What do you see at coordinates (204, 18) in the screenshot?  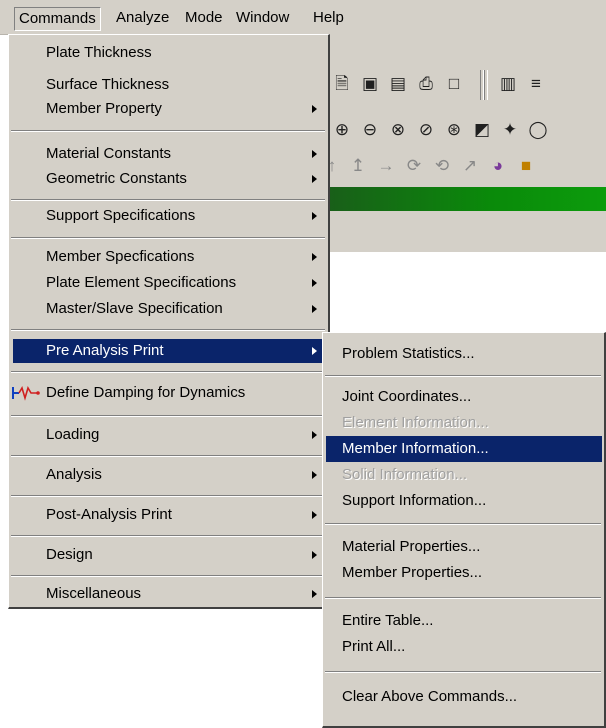 I see `menu-mode: Mode` at bounding box center [204, 18].